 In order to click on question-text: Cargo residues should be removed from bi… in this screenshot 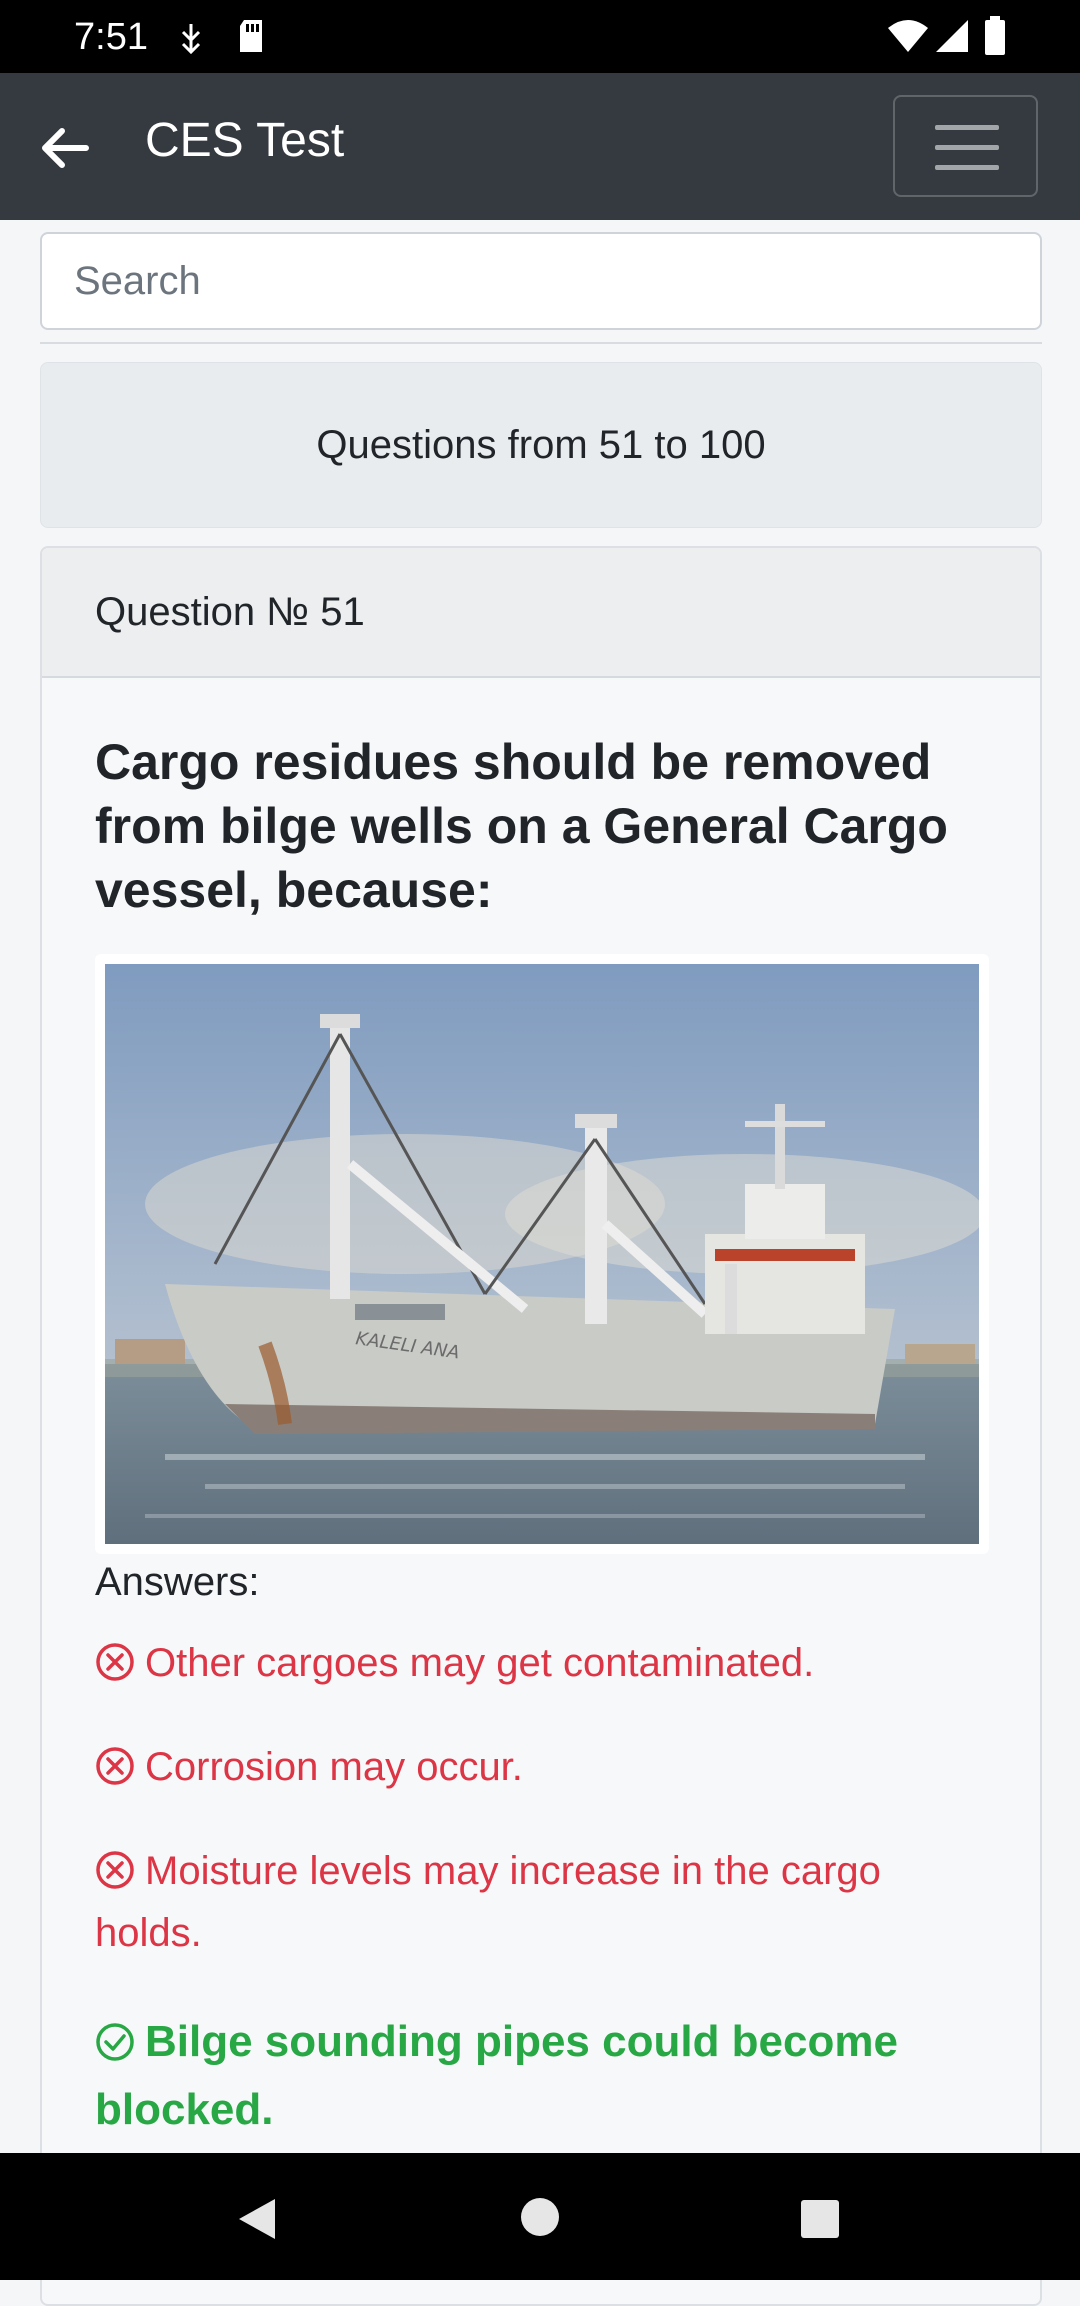, I will do `click(521, 826)`.